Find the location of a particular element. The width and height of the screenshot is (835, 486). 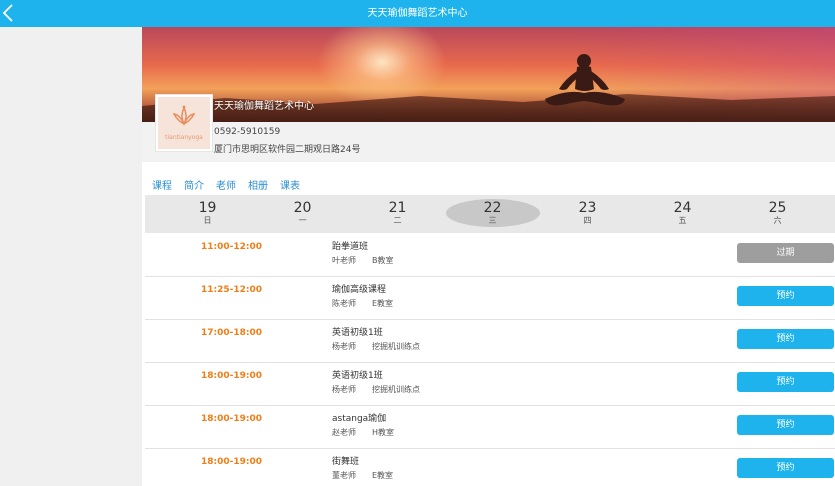

day-number: 20 is located at coordinates (302, 208).